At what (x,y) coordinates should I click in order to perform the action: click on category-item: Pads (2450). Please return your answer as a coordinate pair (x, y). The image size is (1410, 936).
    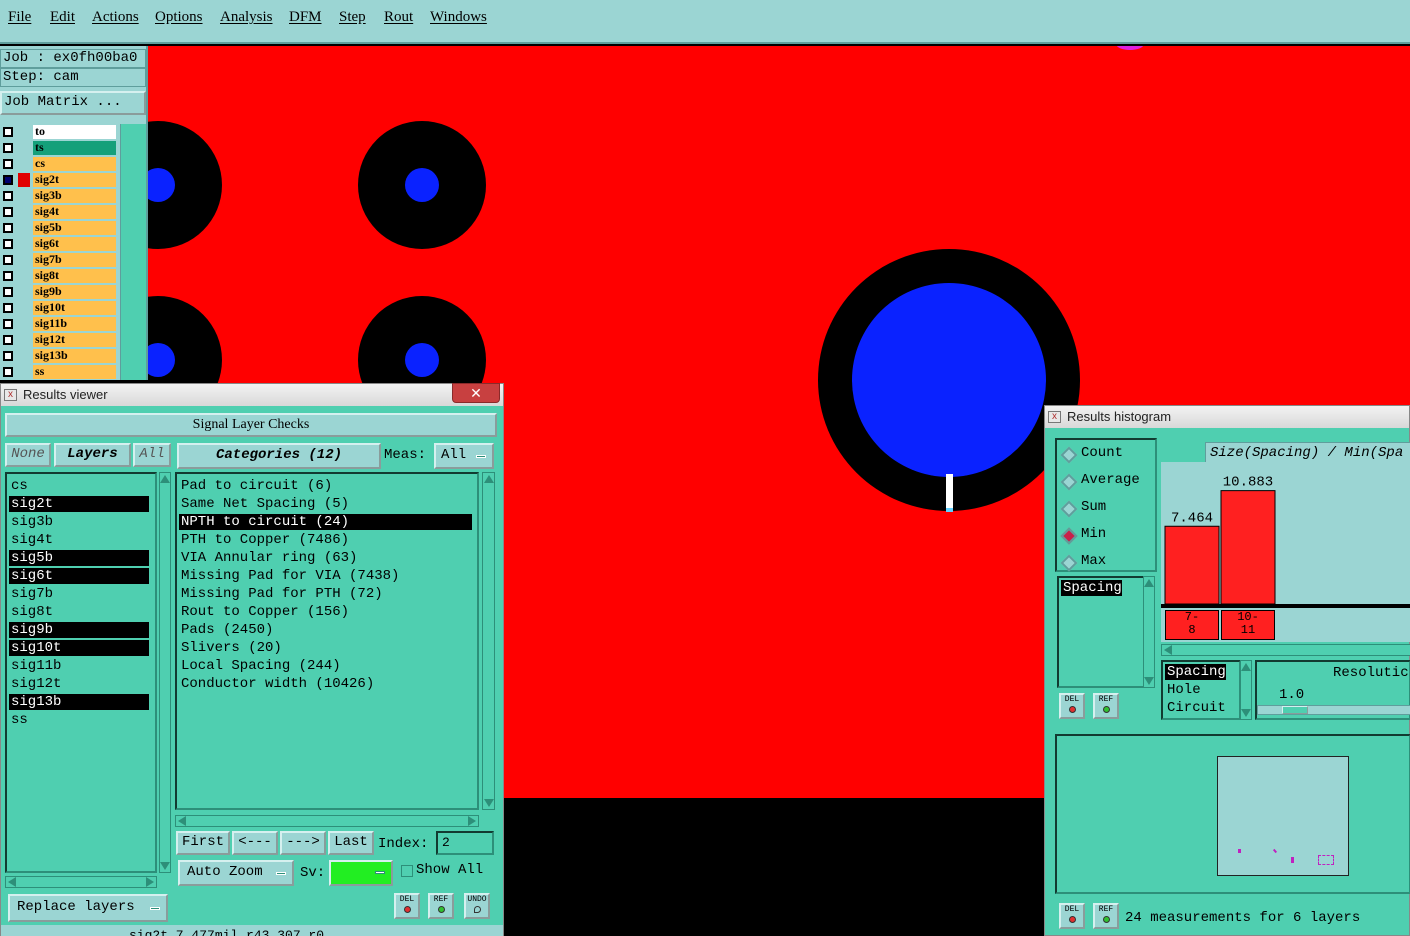
    Looking at the image, I should click on (325, 630).